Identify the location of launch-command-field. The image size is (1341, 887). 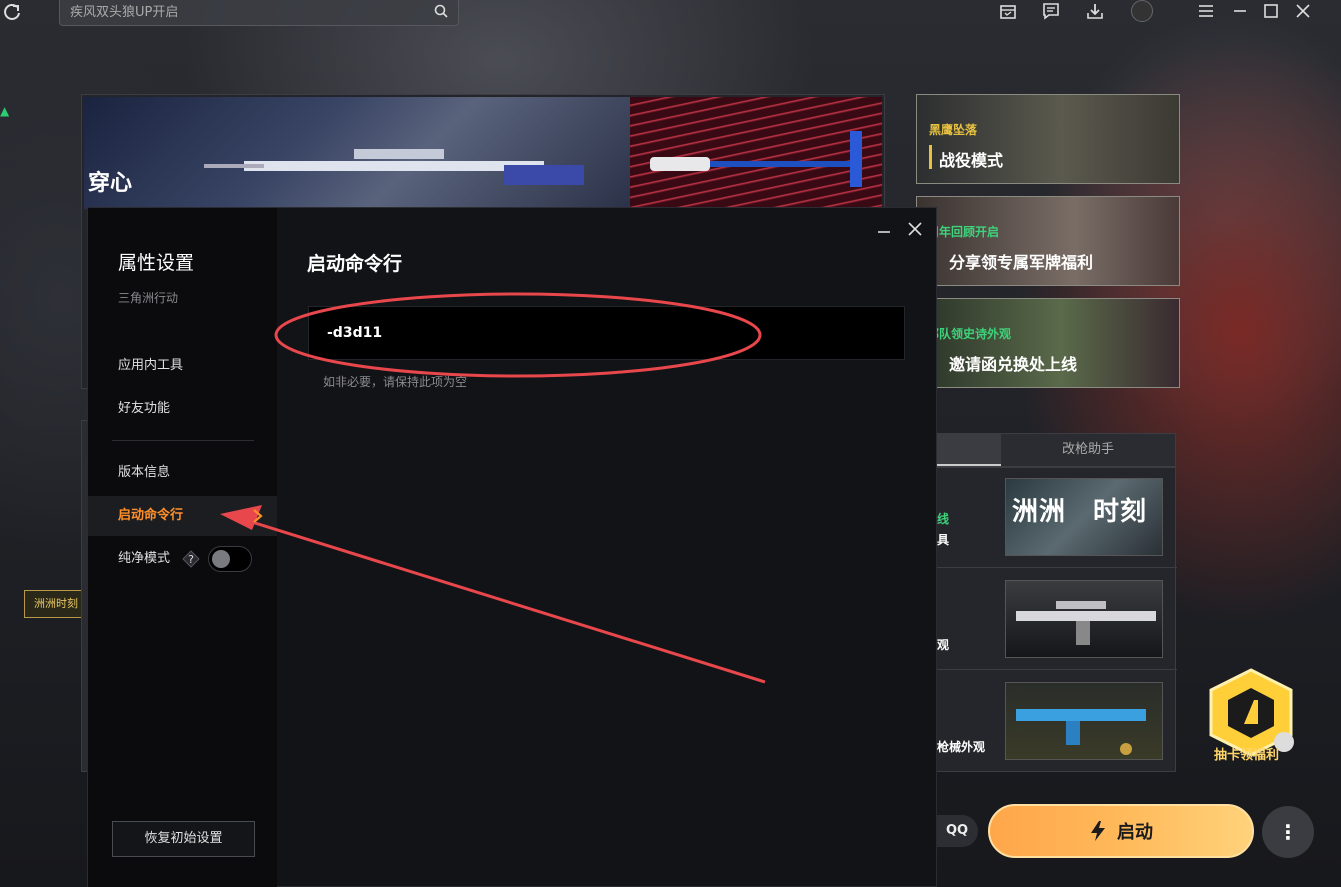
(606, 333).